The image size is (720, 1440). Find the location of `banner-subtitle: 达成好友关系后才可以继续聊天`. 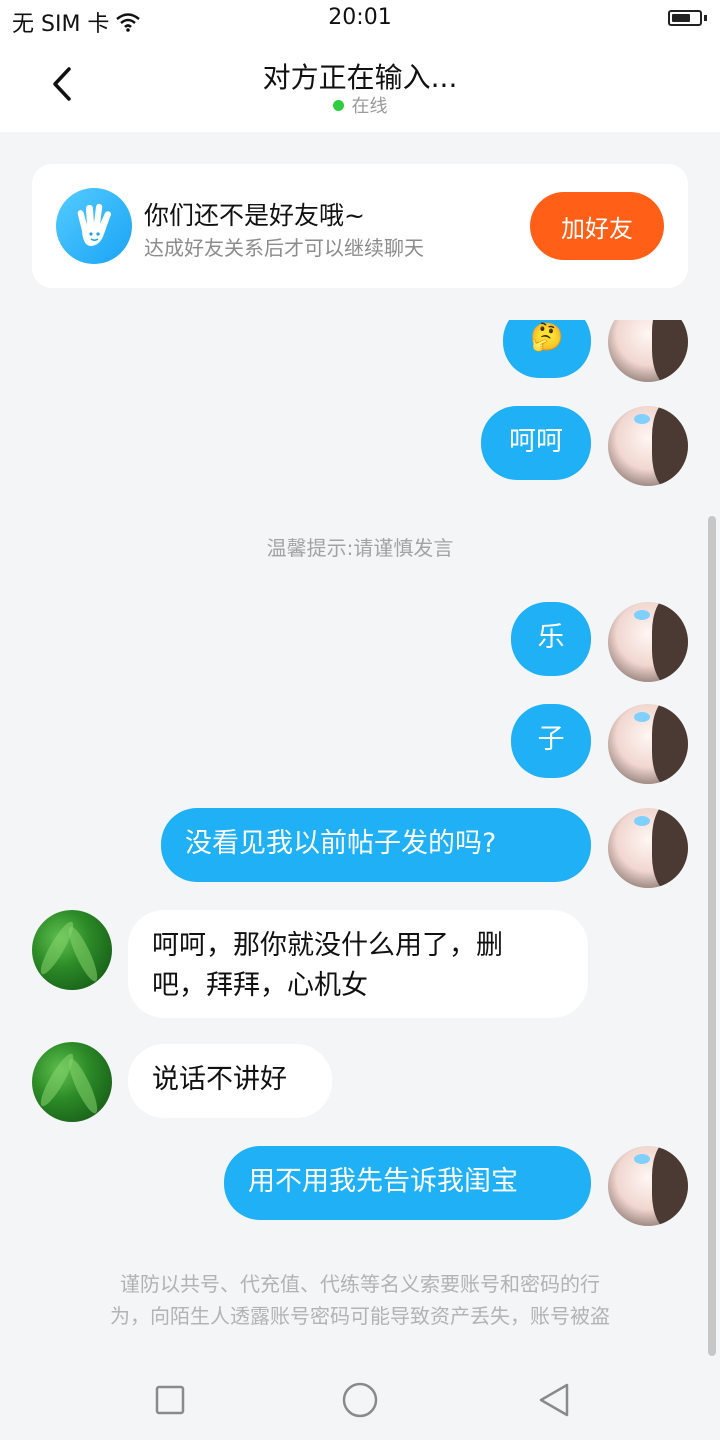

banner-subtitle: 达成好友关系后才可以继续聊天 is located at coordinates (284, 248).